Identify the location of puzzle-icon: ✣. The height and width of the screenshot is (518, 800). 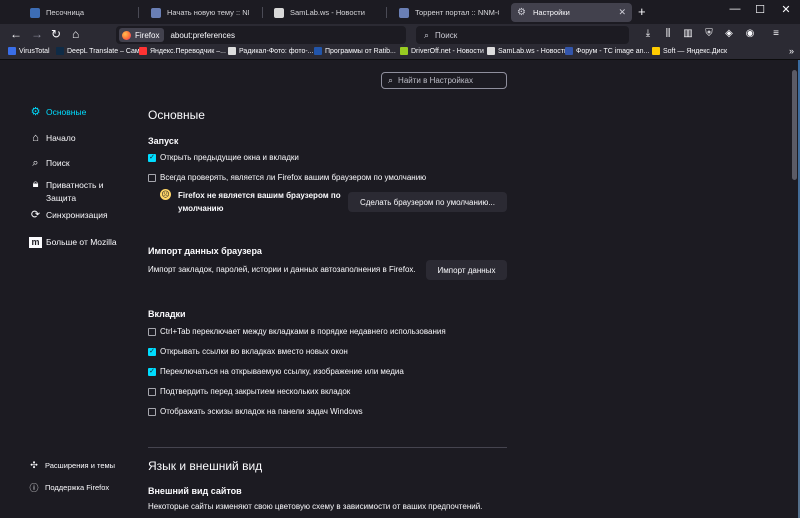
(34, 465).